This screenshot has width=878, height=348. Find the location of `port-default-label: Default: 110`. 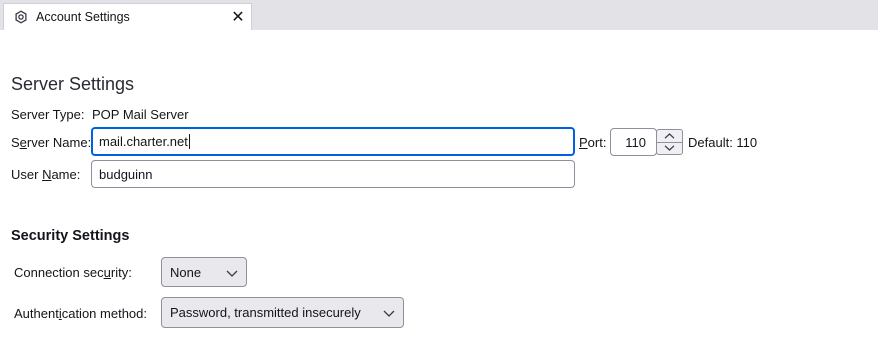

port-default-label: Default: 110 is located at coordinates (723, 142).